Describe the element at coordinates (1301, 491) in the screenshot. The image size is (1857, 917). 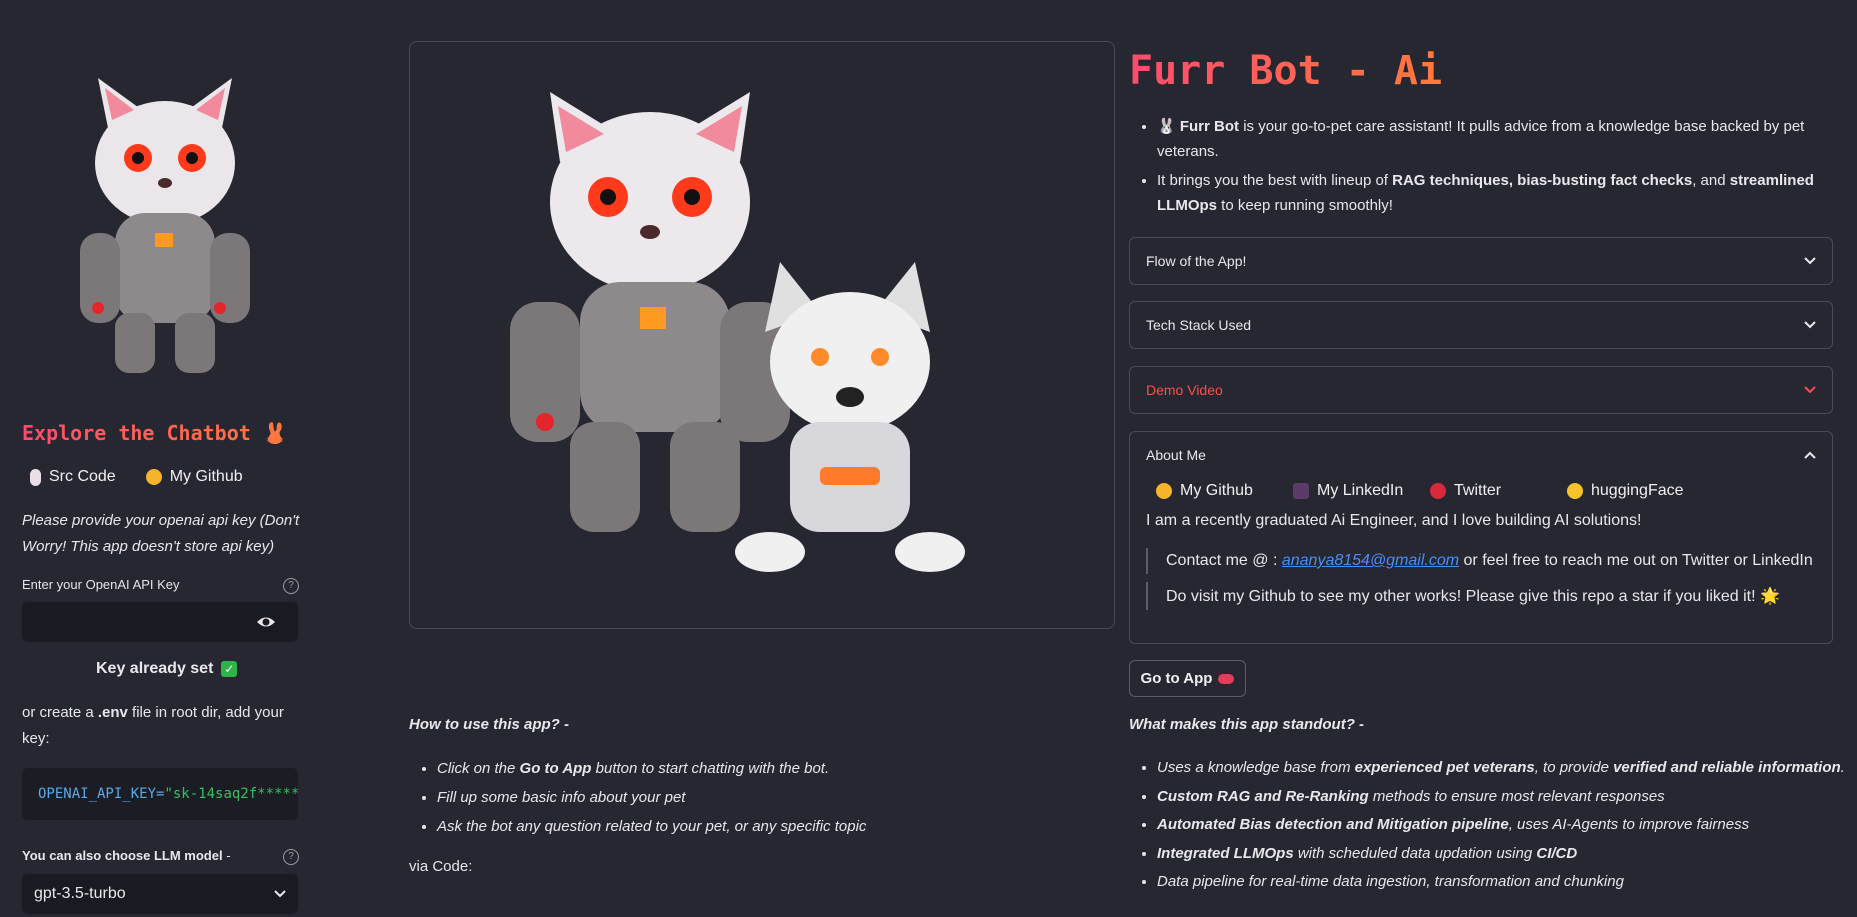
I see `handshake-icon` at that location.